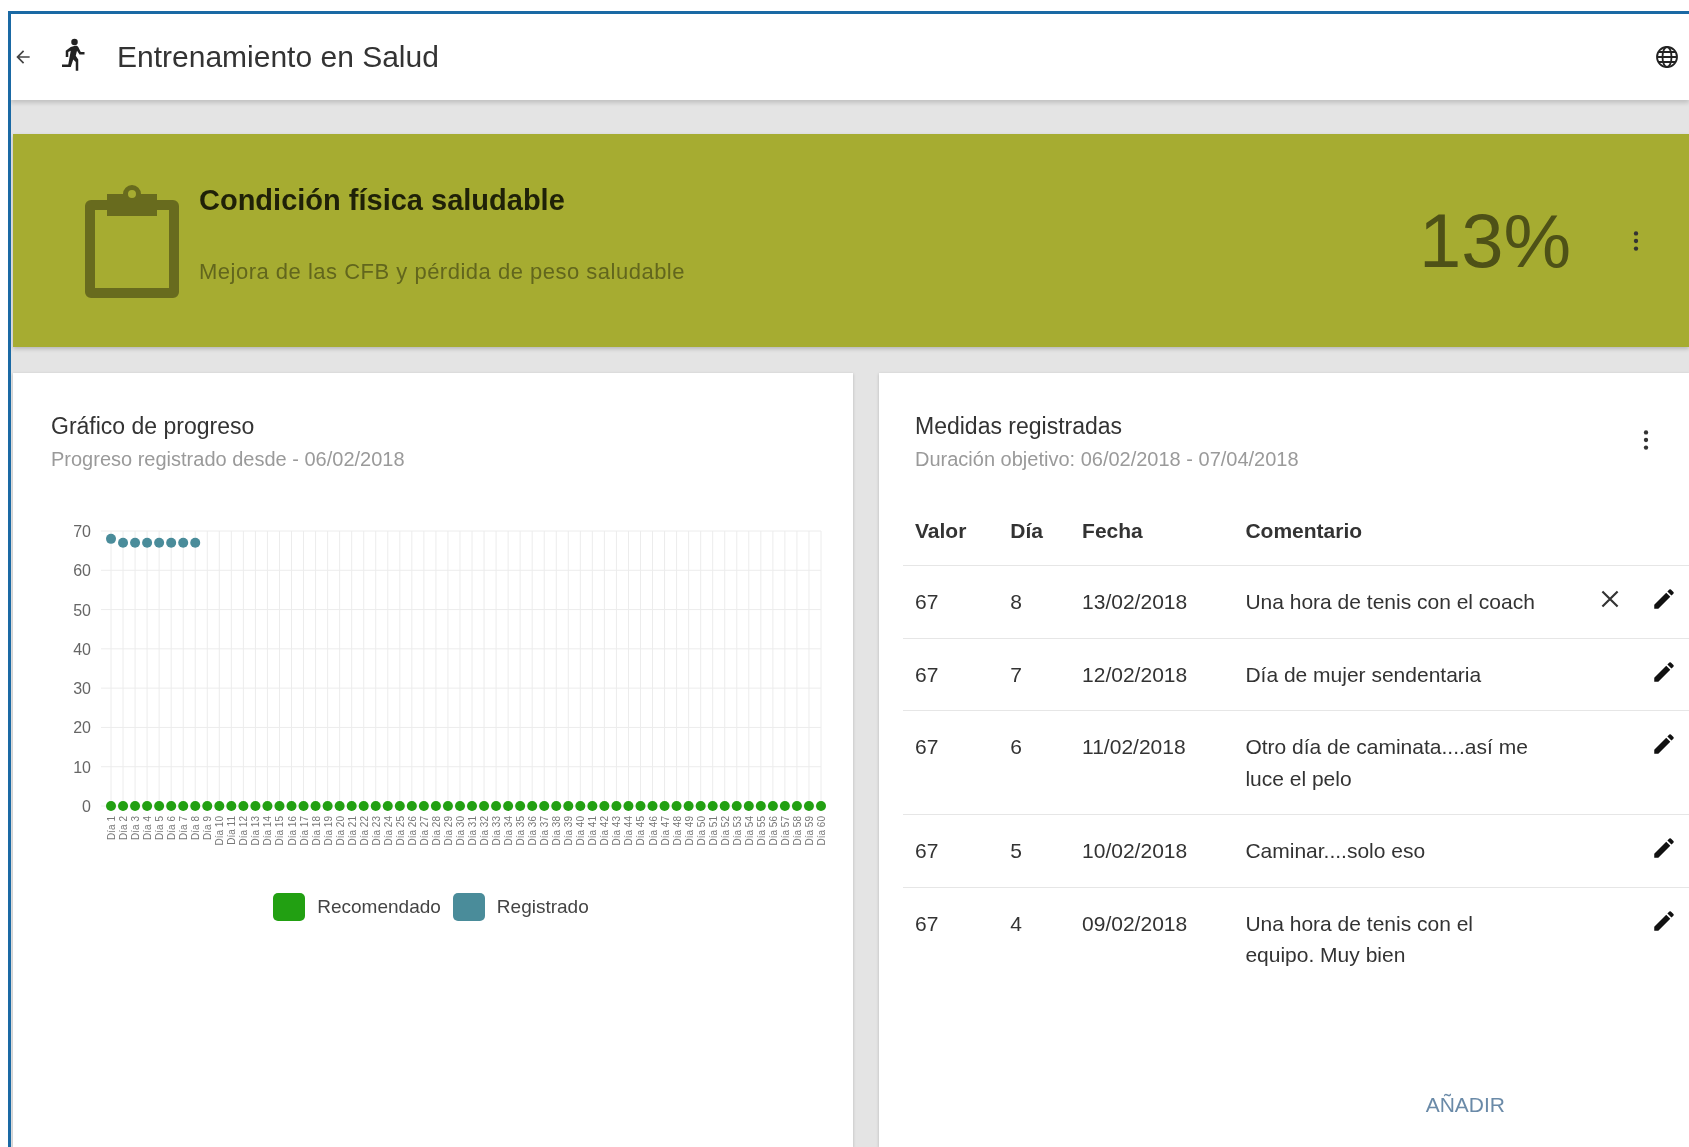  What do you see at coordinates (184, 828) in the screenshot?
I see `x-tick-label: Día 7` at bounding box center [184, 828].